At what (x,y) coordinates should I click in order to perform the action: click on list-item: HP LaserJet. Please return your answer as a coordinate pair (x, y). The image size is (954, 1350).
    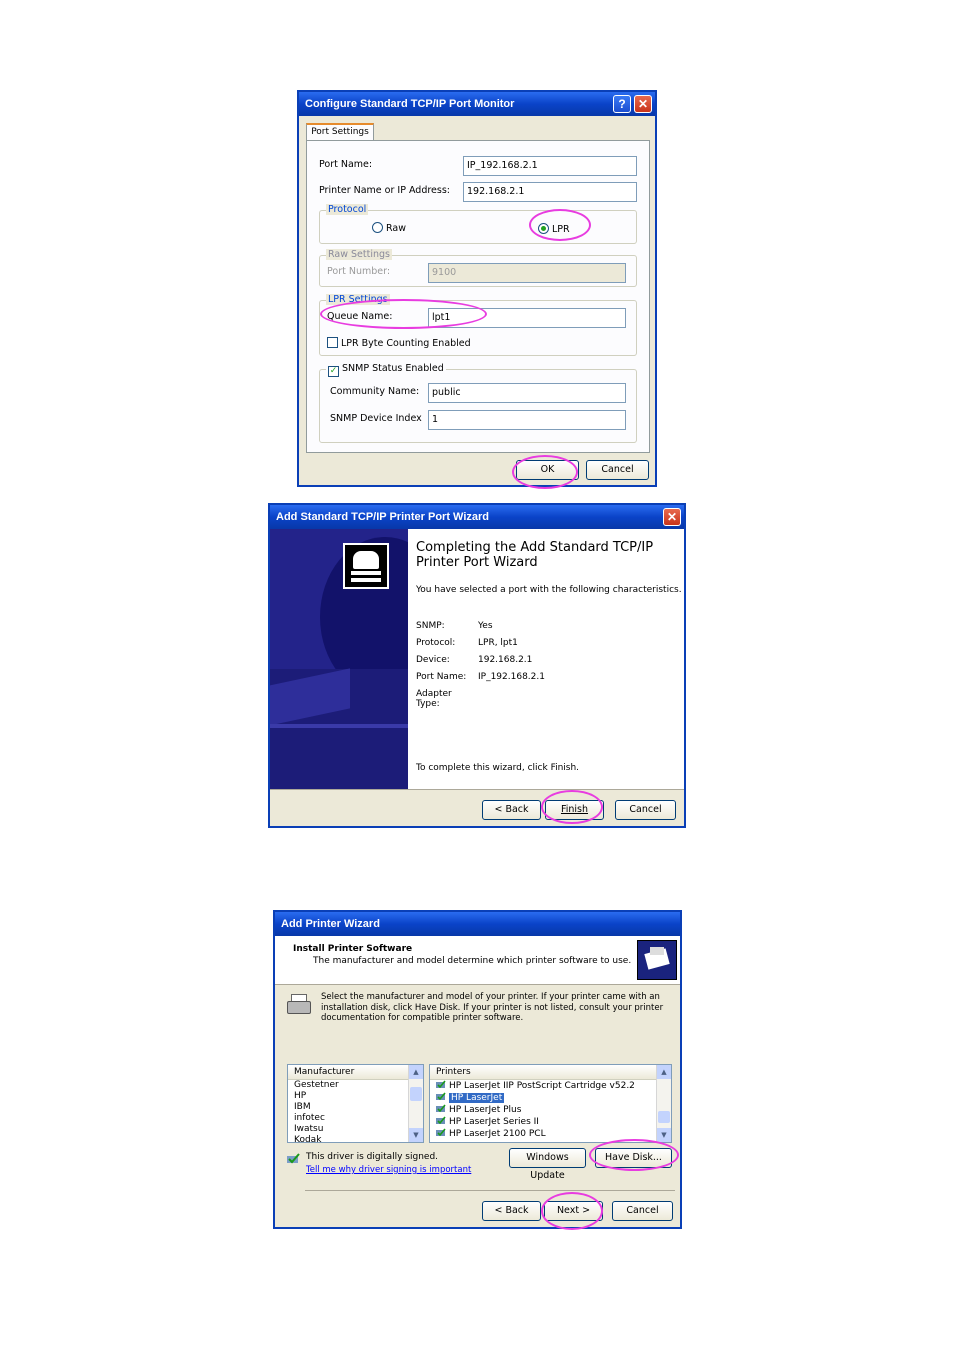
    Looking at the image, I should click on (550, 1098).